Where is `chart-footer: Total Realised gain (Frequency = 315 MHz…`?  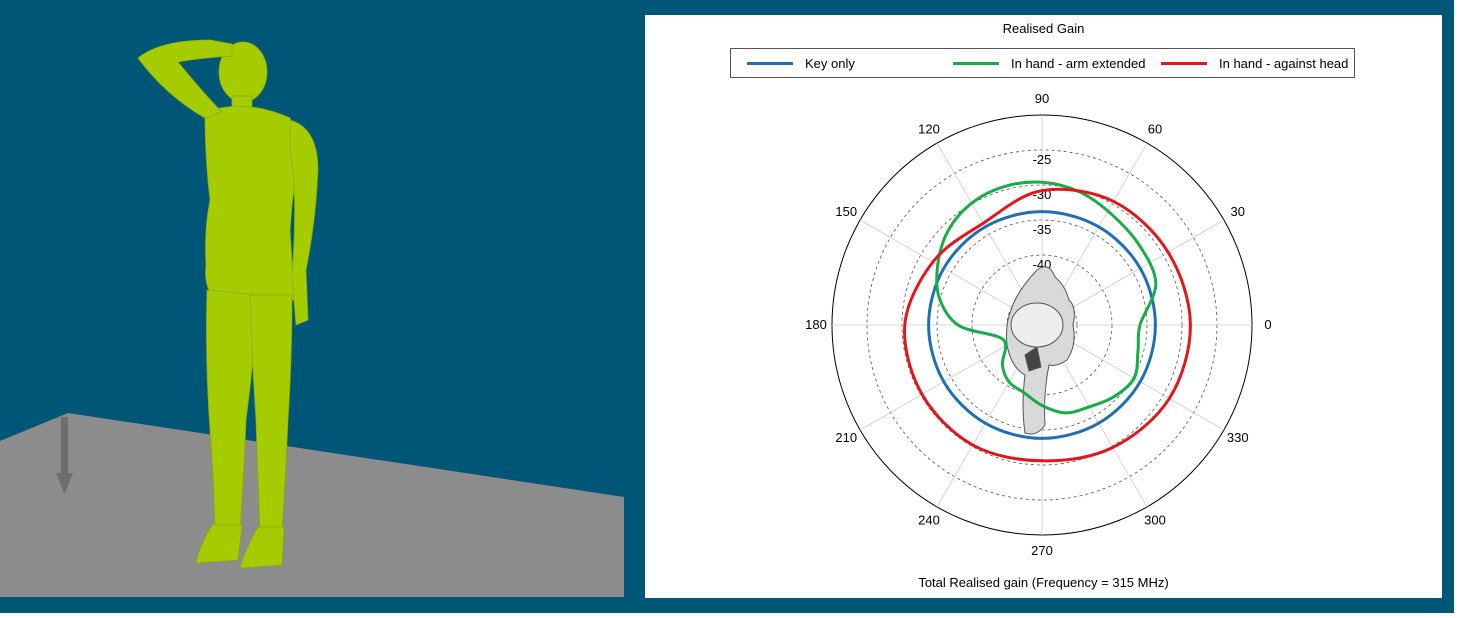 chart-footer: Total Realised gain (Frequency = 315 MHz… is located at coordinates (1043, 582).